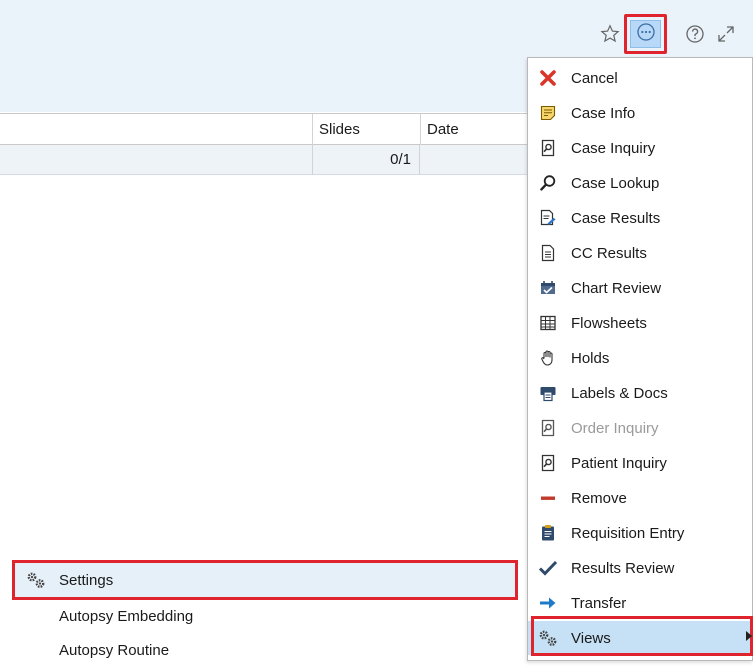  I want to click on menu-item-label: Transfer, so click(599, 603).